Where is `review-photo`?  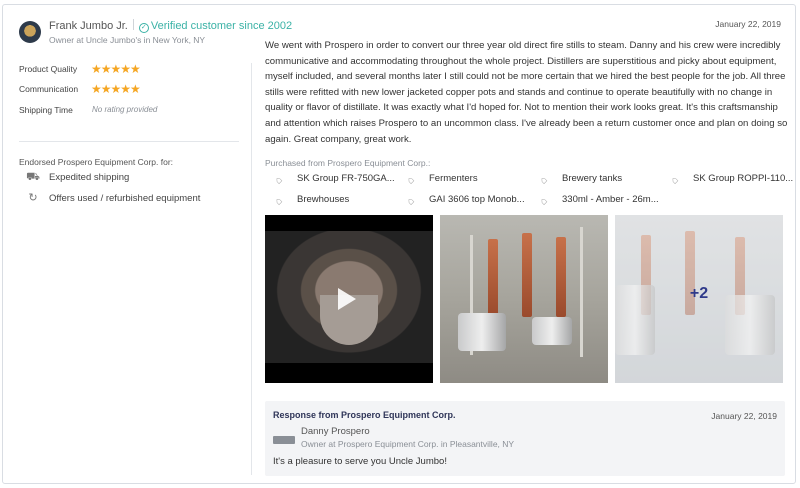 review-photo is located at coordinates (524, 299).